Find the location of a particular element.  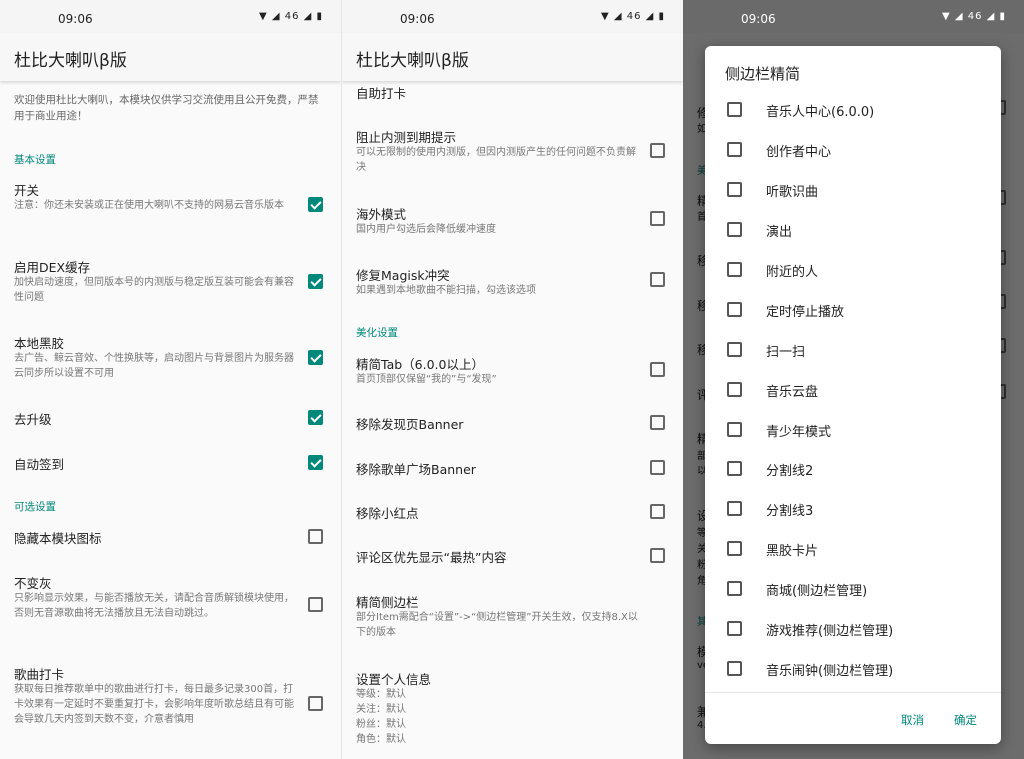

dialog-option-musician-center: 音乐人中心(6.0.0) is located at coordinates (853, 110).